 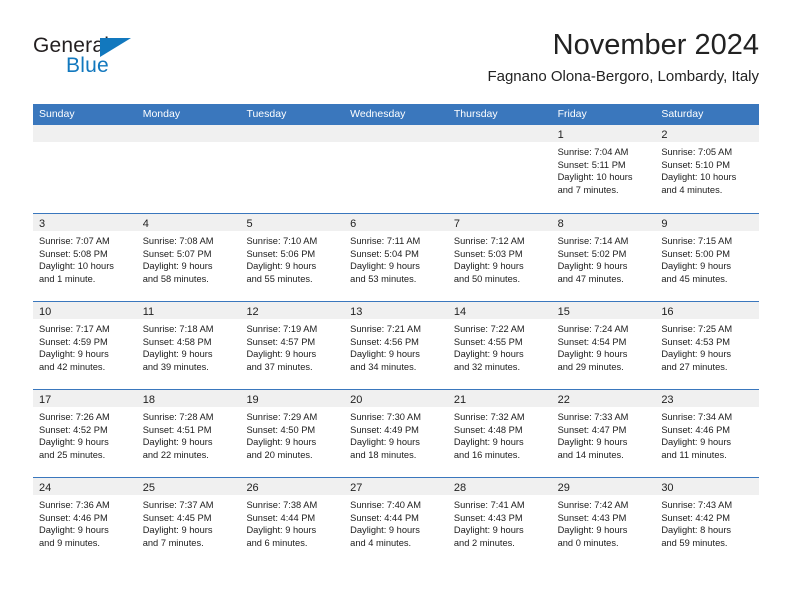 What do you see at coordinates (123, 62) in the screenshot?
I see `general-blue-logo: General Blue` at bounding box center [123, 62].